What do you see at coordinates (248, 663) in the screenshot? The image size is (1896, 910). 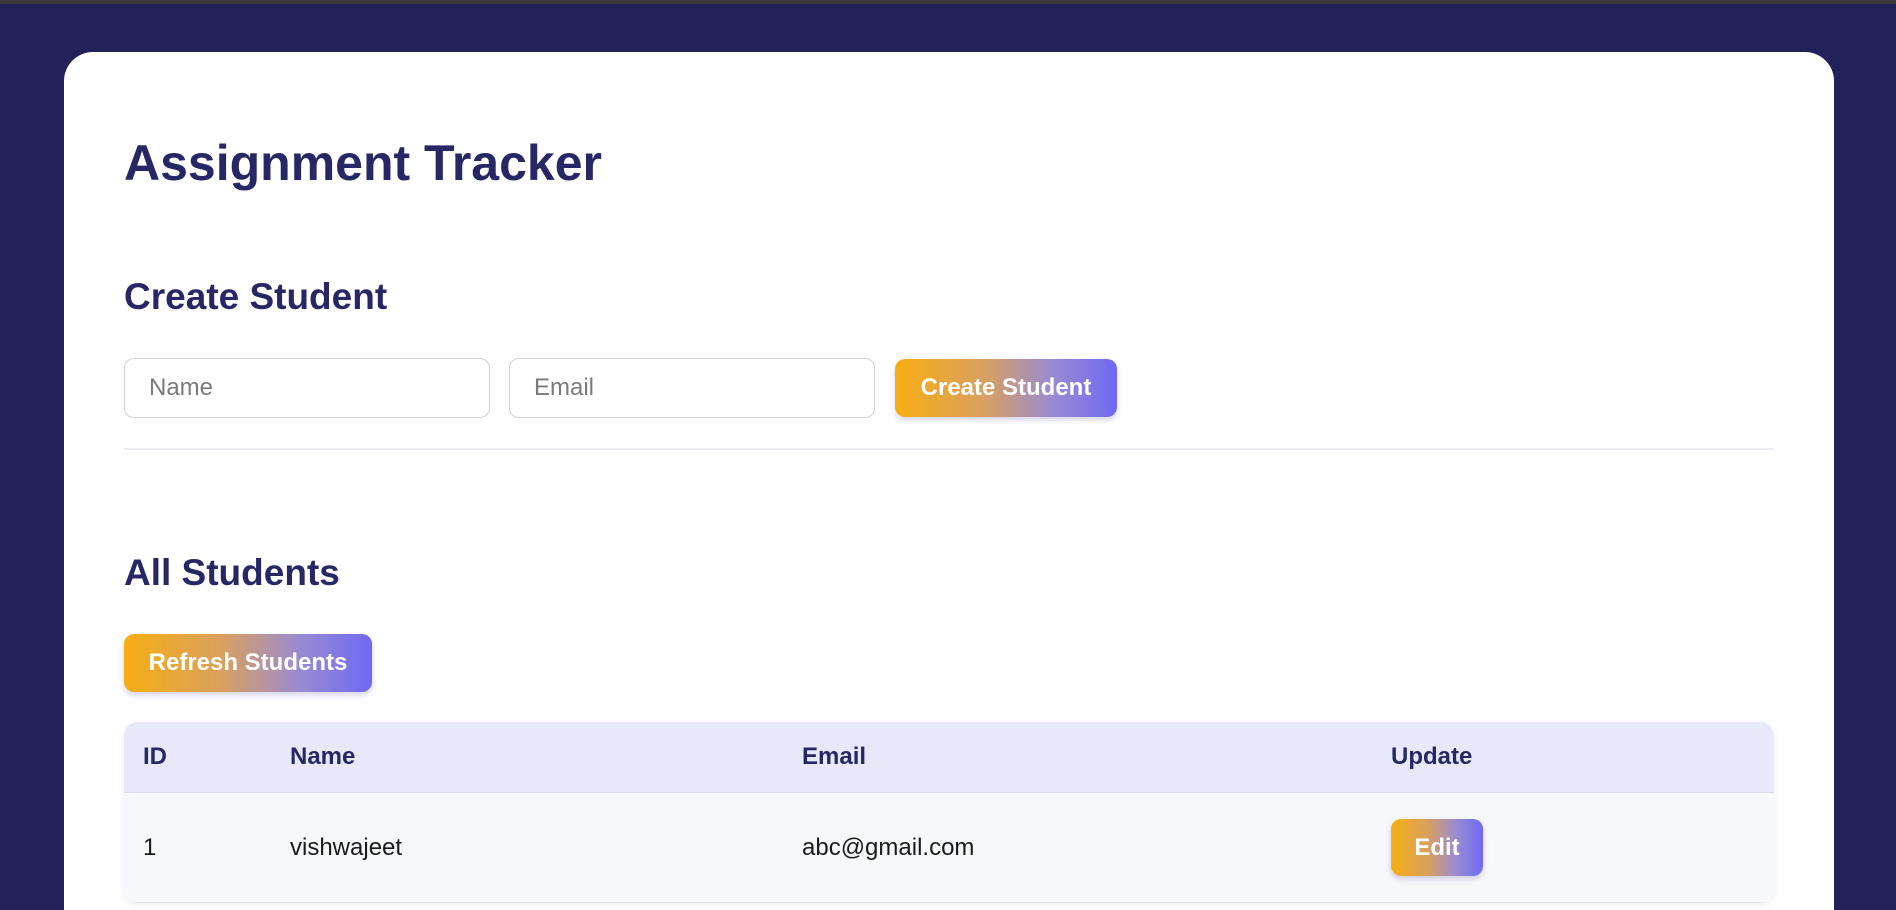 I see `refresh-students-button: Refresh Students` at bounding box center [248, 663].